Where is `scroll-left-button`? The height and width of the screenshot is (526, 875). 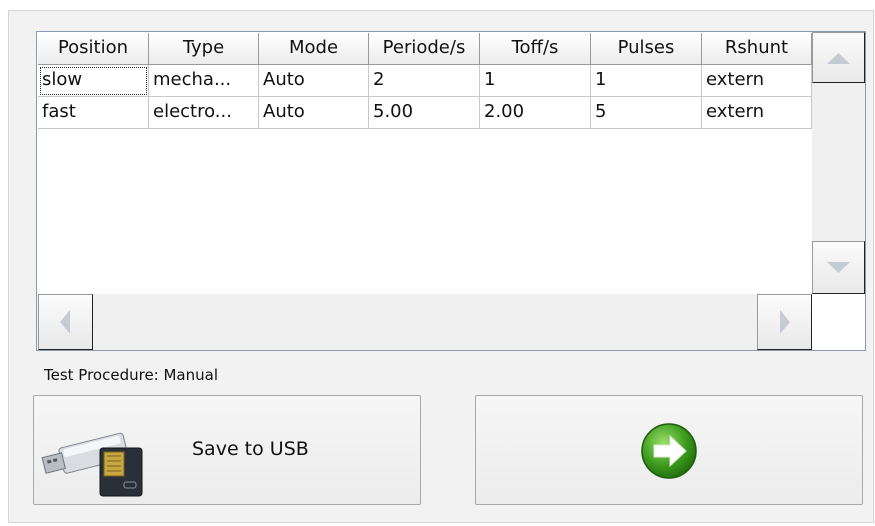
scroll-left-button is located at coordinates (65, 322).